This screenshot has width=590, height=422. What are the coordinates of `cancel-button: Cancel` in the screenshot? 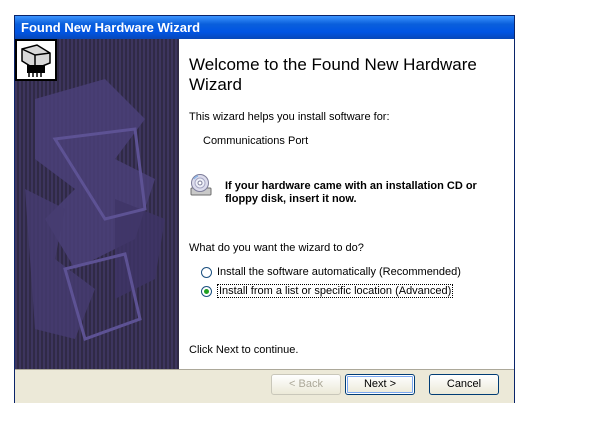 It's located at (464, 384).